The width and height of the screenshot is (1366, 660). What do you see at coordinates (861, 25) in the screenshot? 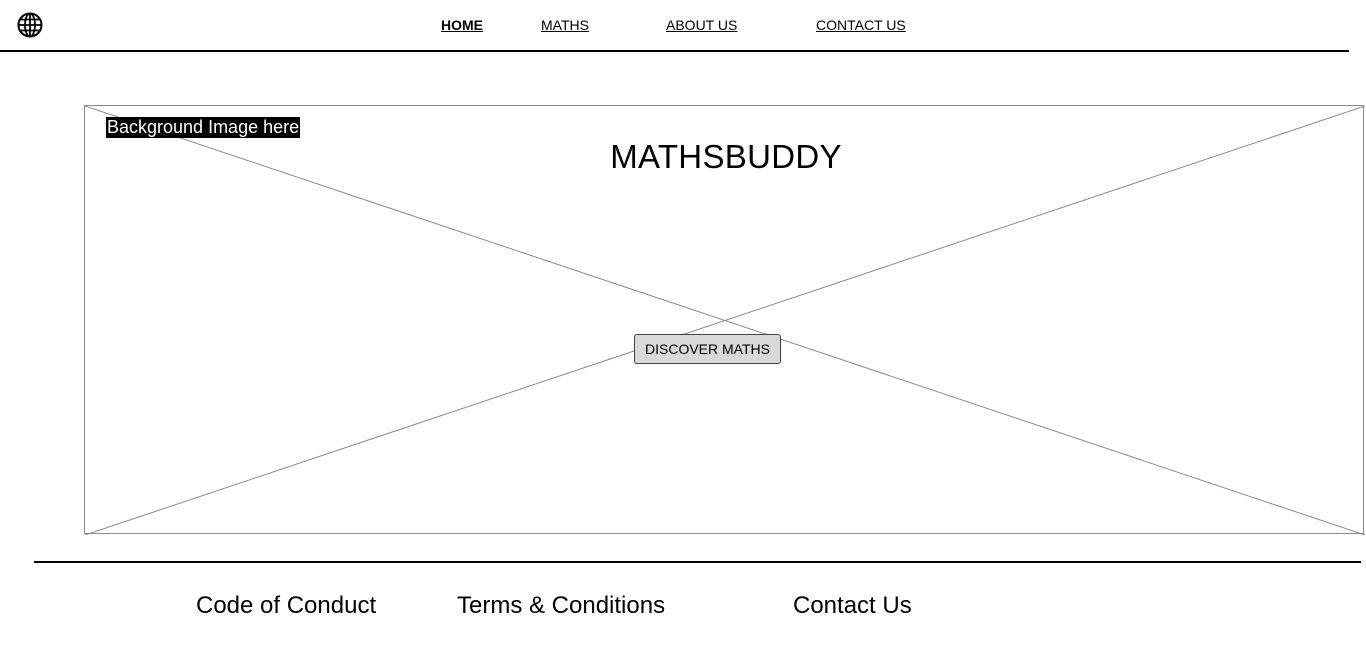
I see `nav-contact-us: CONTACT US` at bounding box center [861, 25].